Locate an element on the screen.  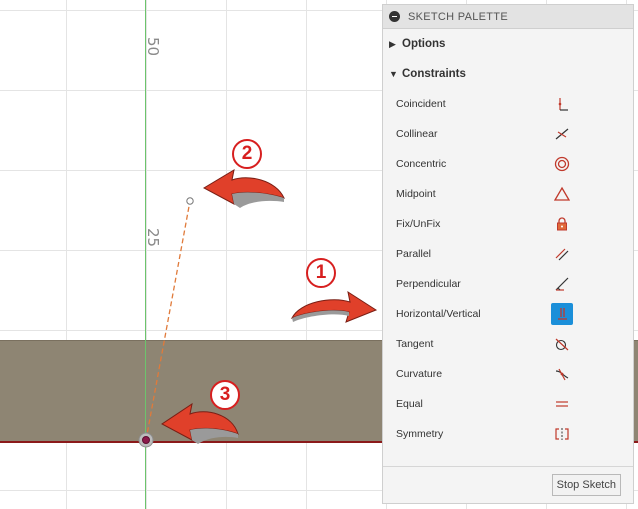
constraint-label: Horizontal/Vertical is located at coordinates (438, 314).